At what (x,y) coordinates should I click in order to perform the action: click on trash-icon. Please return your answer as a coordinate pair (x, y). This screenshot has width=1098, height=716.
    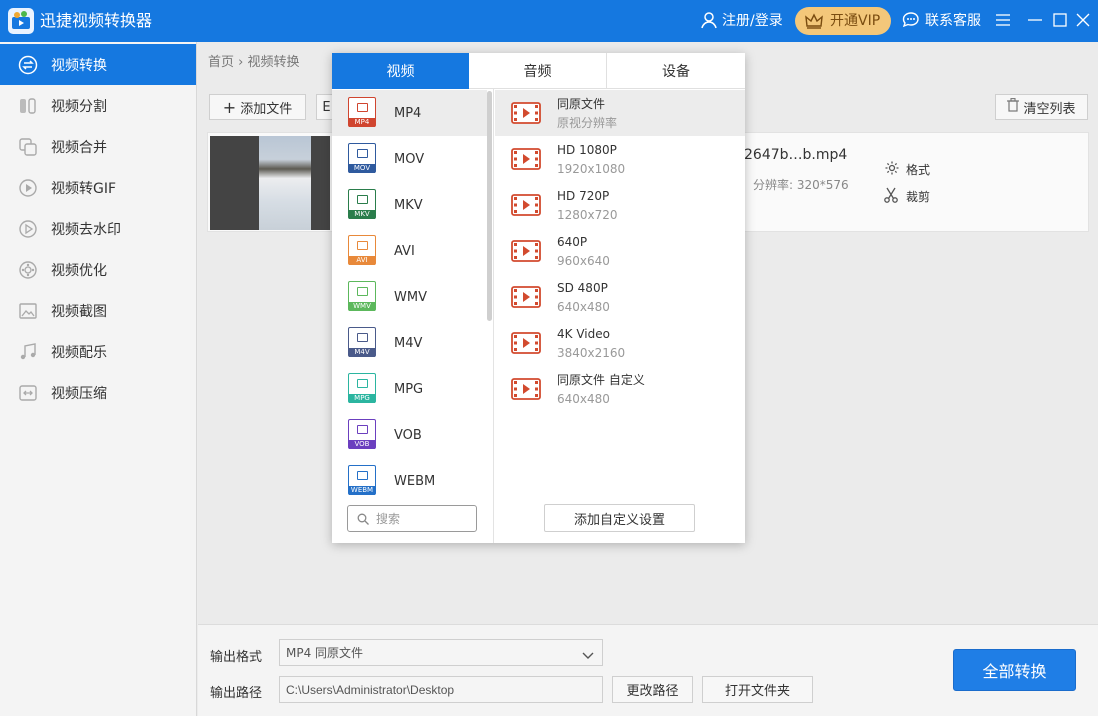
    Looking at the image, I should click on (1013, 107).